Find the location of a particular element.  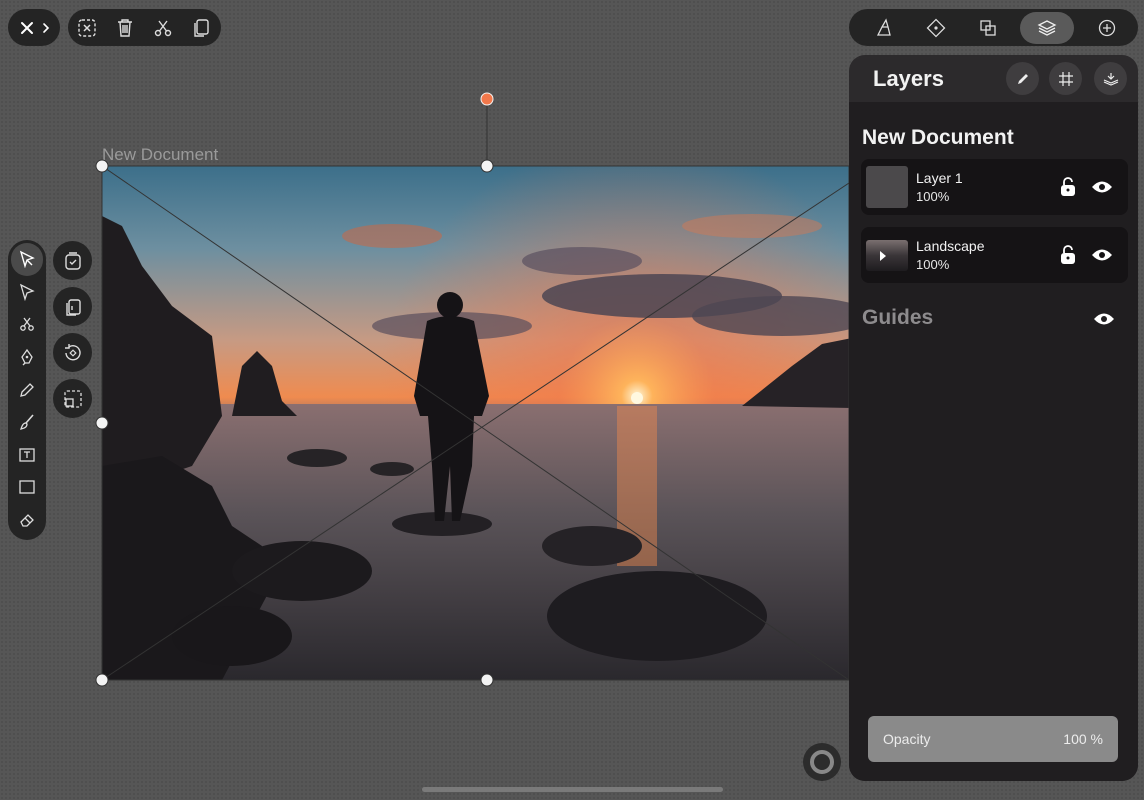

layer-name: Layer 1 is located at coordinates (939, 178).